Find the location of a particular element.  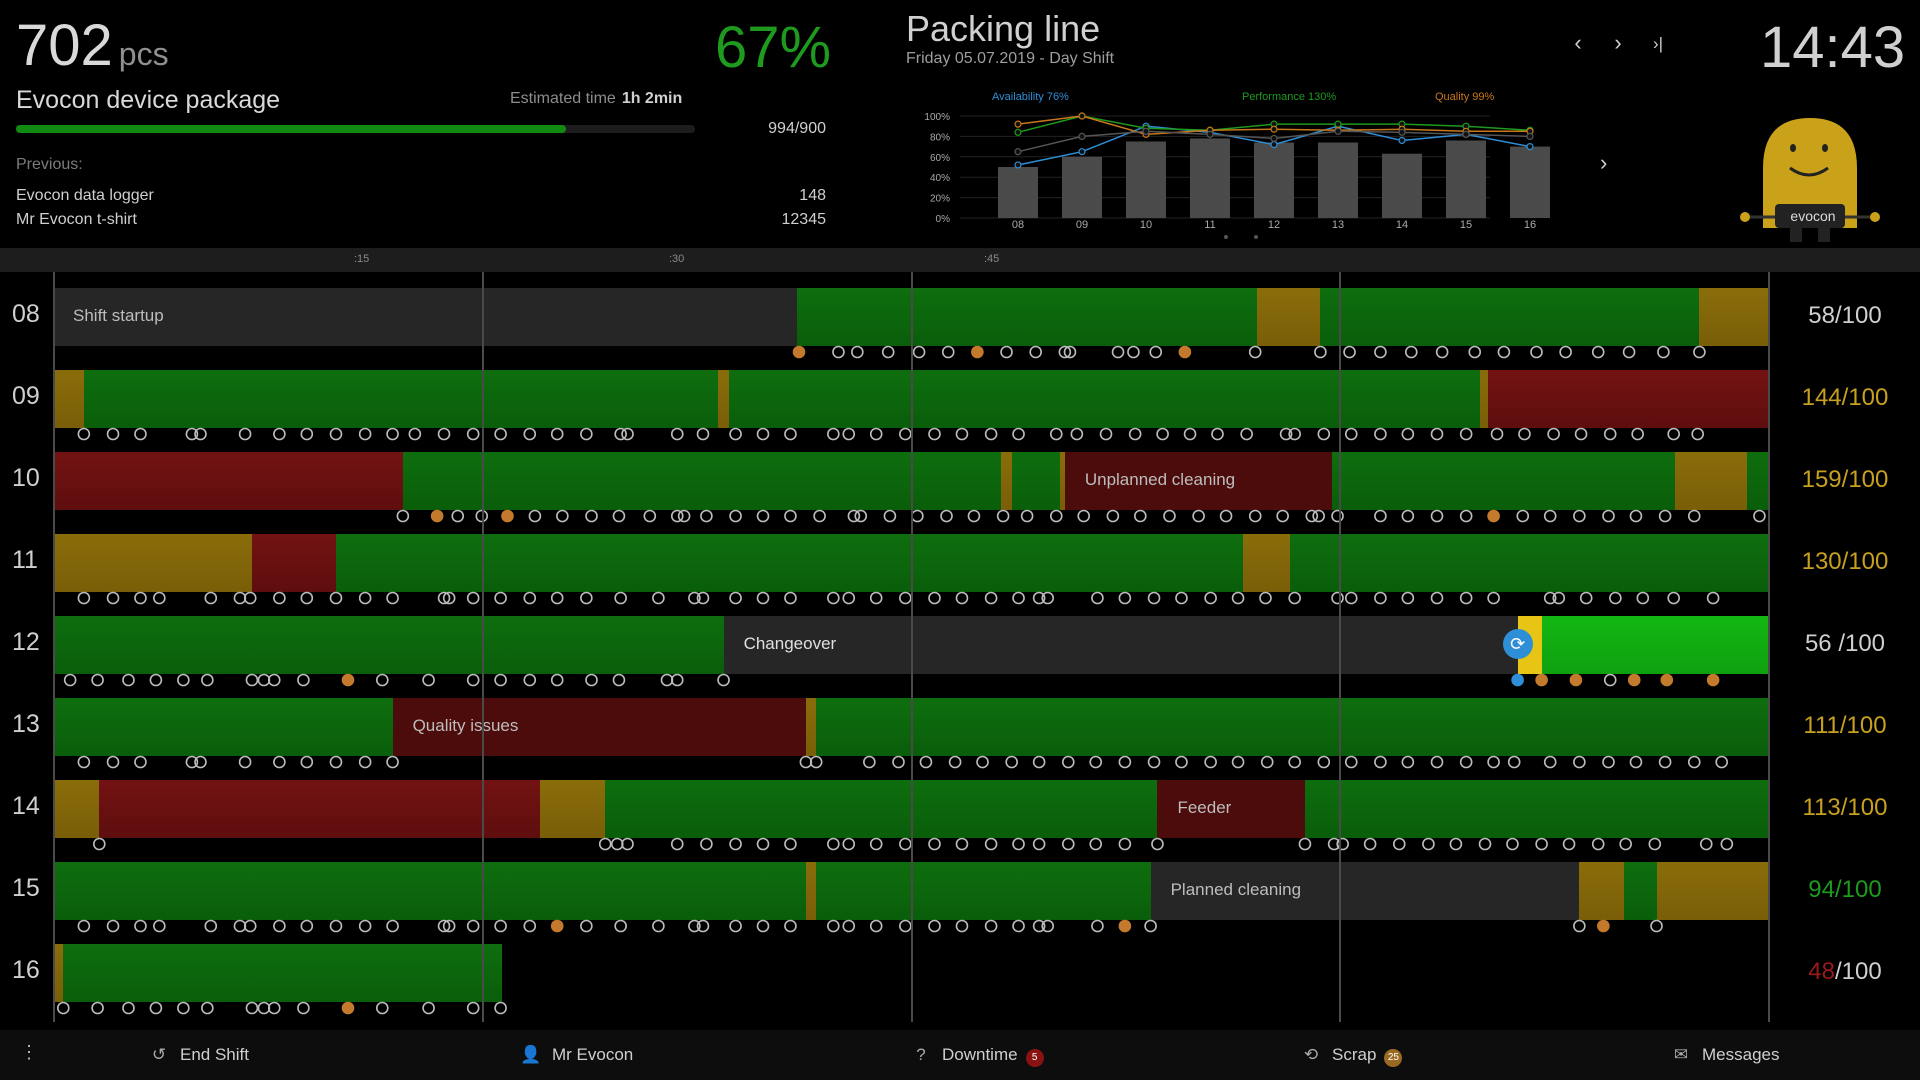

downtime-segment: Feeder is located at coordinates (1231, 809).